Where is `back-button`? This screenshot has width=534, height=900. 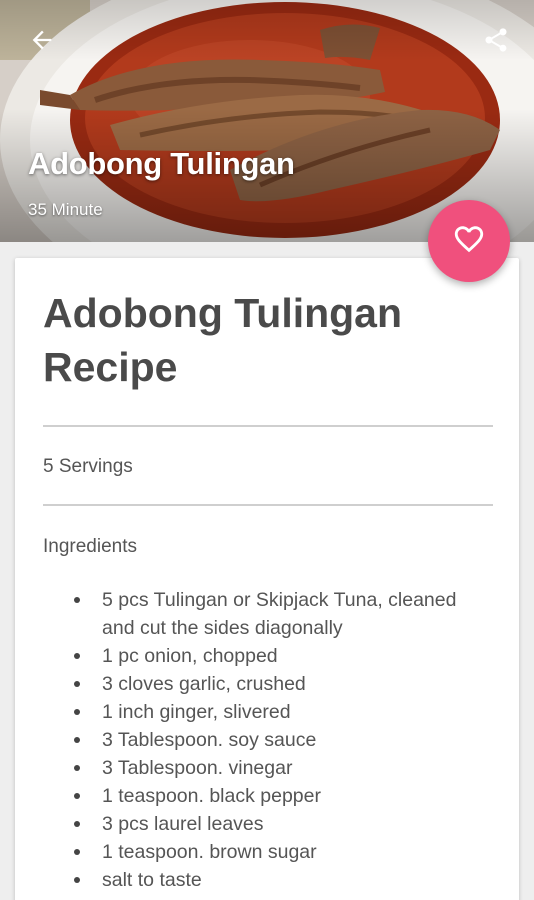 back-button is located at coordinates (42, 42).